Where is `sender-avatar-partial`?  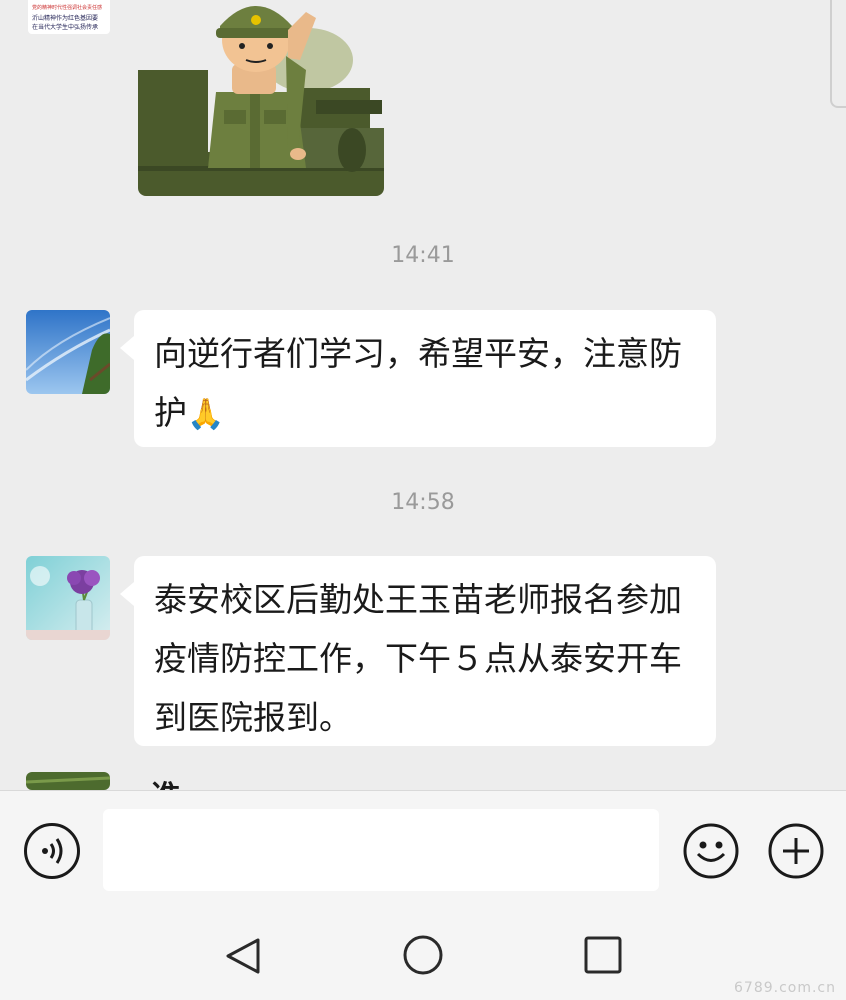
sender-avatar-partial is located at coordinates (68, 781).